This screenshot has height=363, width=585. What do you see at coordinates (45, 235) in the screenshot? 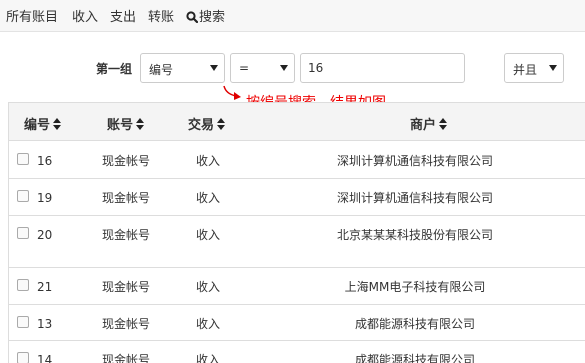
I see `row-id: 20` at bounding box center [45, 235].